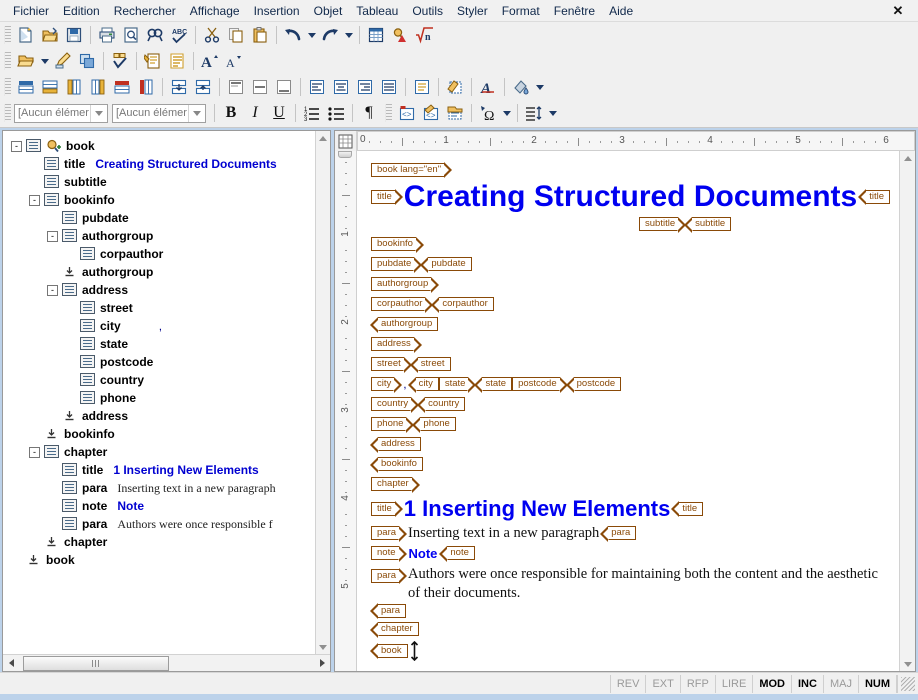 The height and width of the screenshot is (700, 918). What do you see at coordinates (539, 87) in the screenshot?
I see `fill-color-dropdown-icon` at bounding box center [539, 87].